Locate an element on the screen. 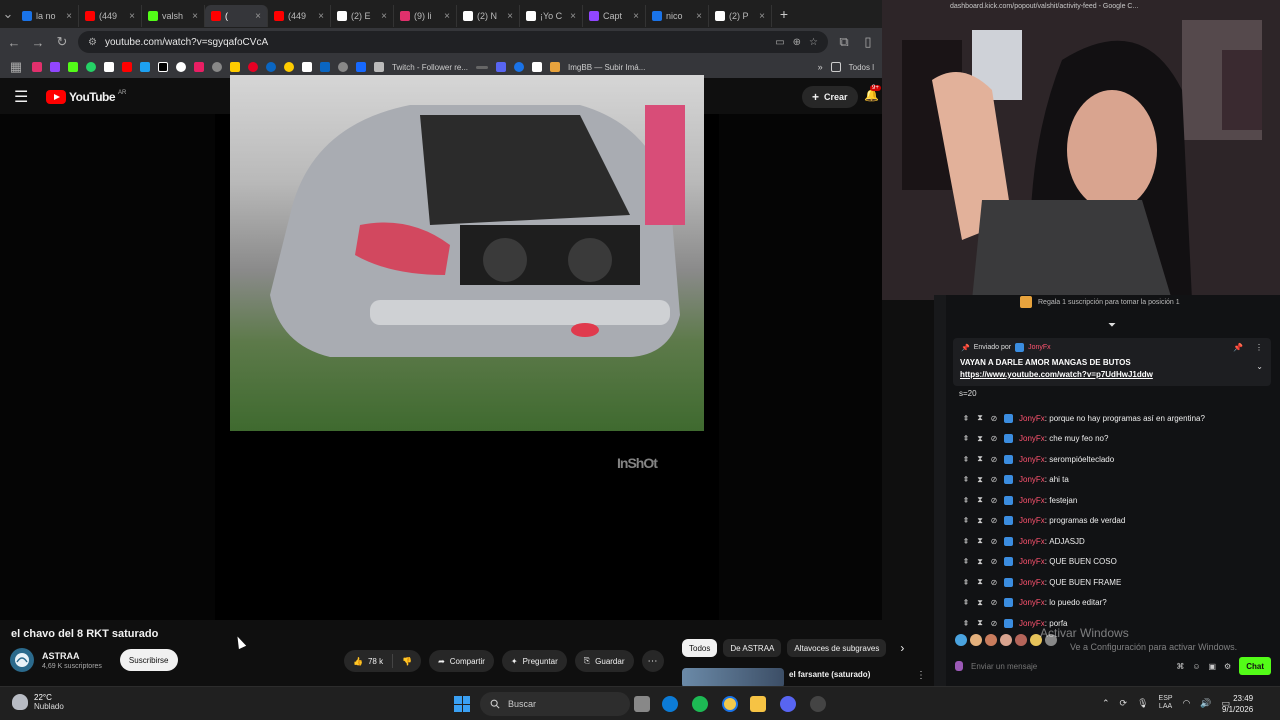 This screenshot has width=1280, height=720. browser-tab: (2) N × is located at coordinates (488, 16).